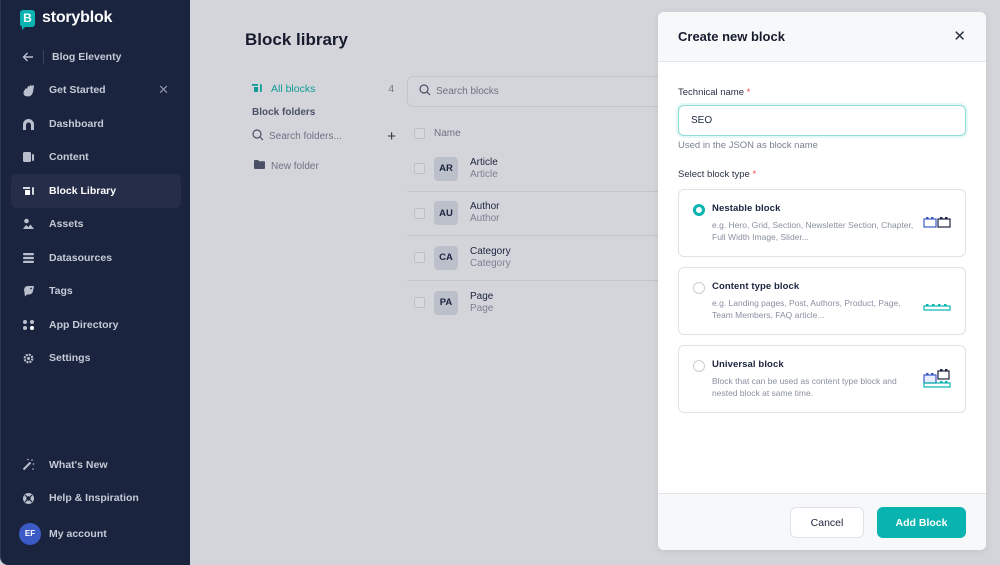 This screenshot has height=565, width=1000. Describe the element at coordinates (937, 223) in the screenshot. I see `nestable-block-icon` at that location.